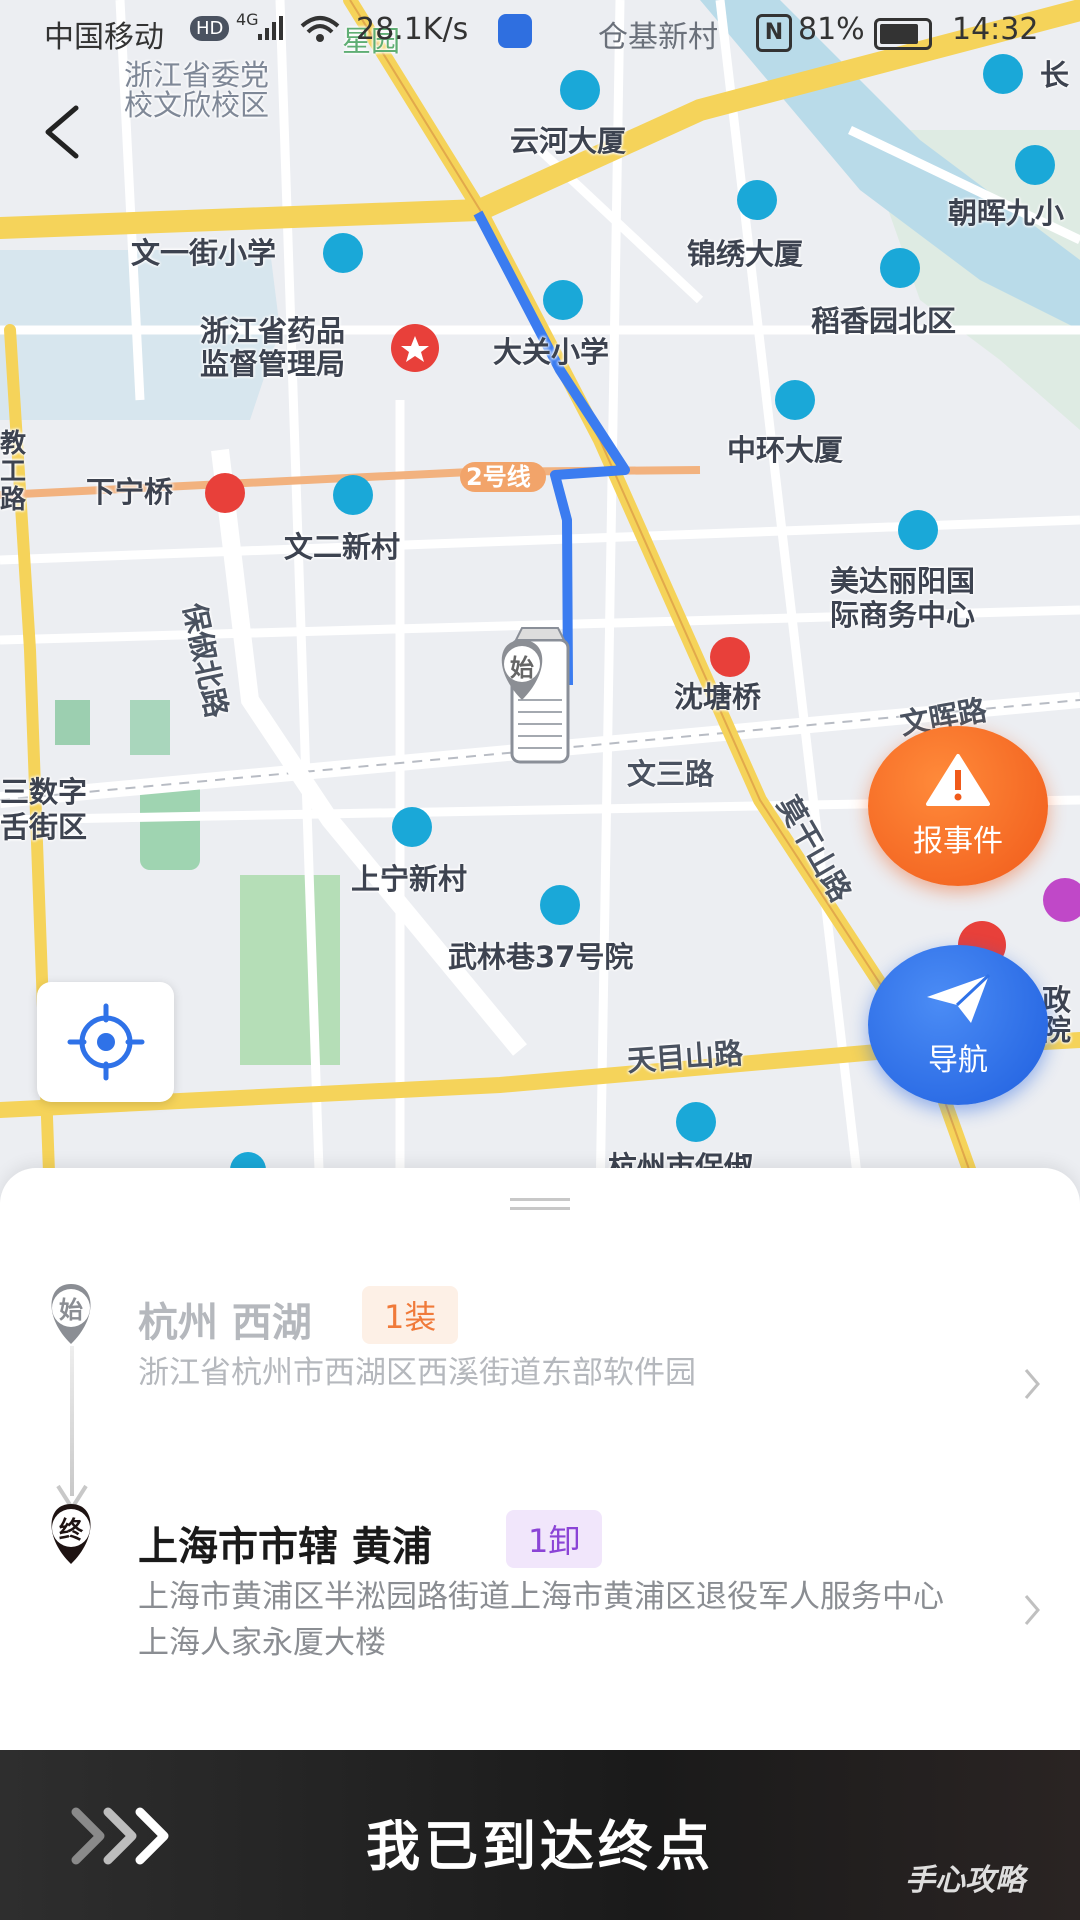  Describe the element at coordinates (541, 1620) in the screenshot. I see `end-address: 上海市黄浦区半淞园路街道上海市黄浦区退役军人服务中心上海人家永厦大楼` at that location.